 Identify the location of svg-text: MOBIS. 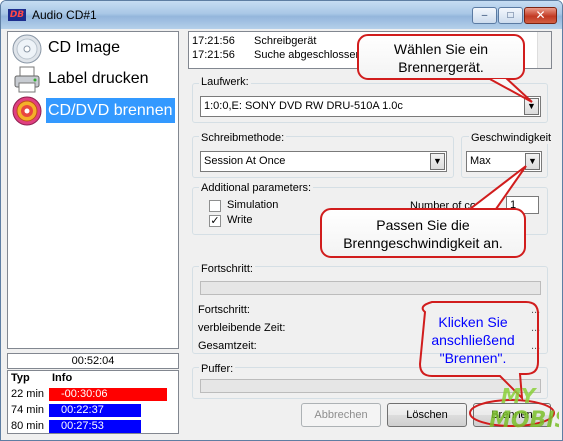
(524, 420).